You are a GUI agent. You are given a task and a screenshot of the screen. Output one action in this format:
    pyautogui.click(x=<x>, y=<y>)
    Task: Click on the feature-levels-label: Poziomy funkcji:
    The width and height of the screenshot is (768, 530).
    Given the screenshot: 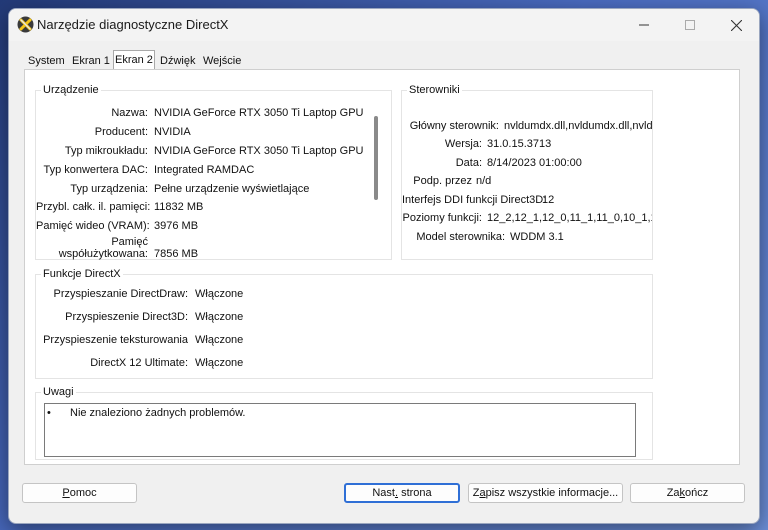 What is the action you would take?
    pyautogui.click(x=442, y=218)
    